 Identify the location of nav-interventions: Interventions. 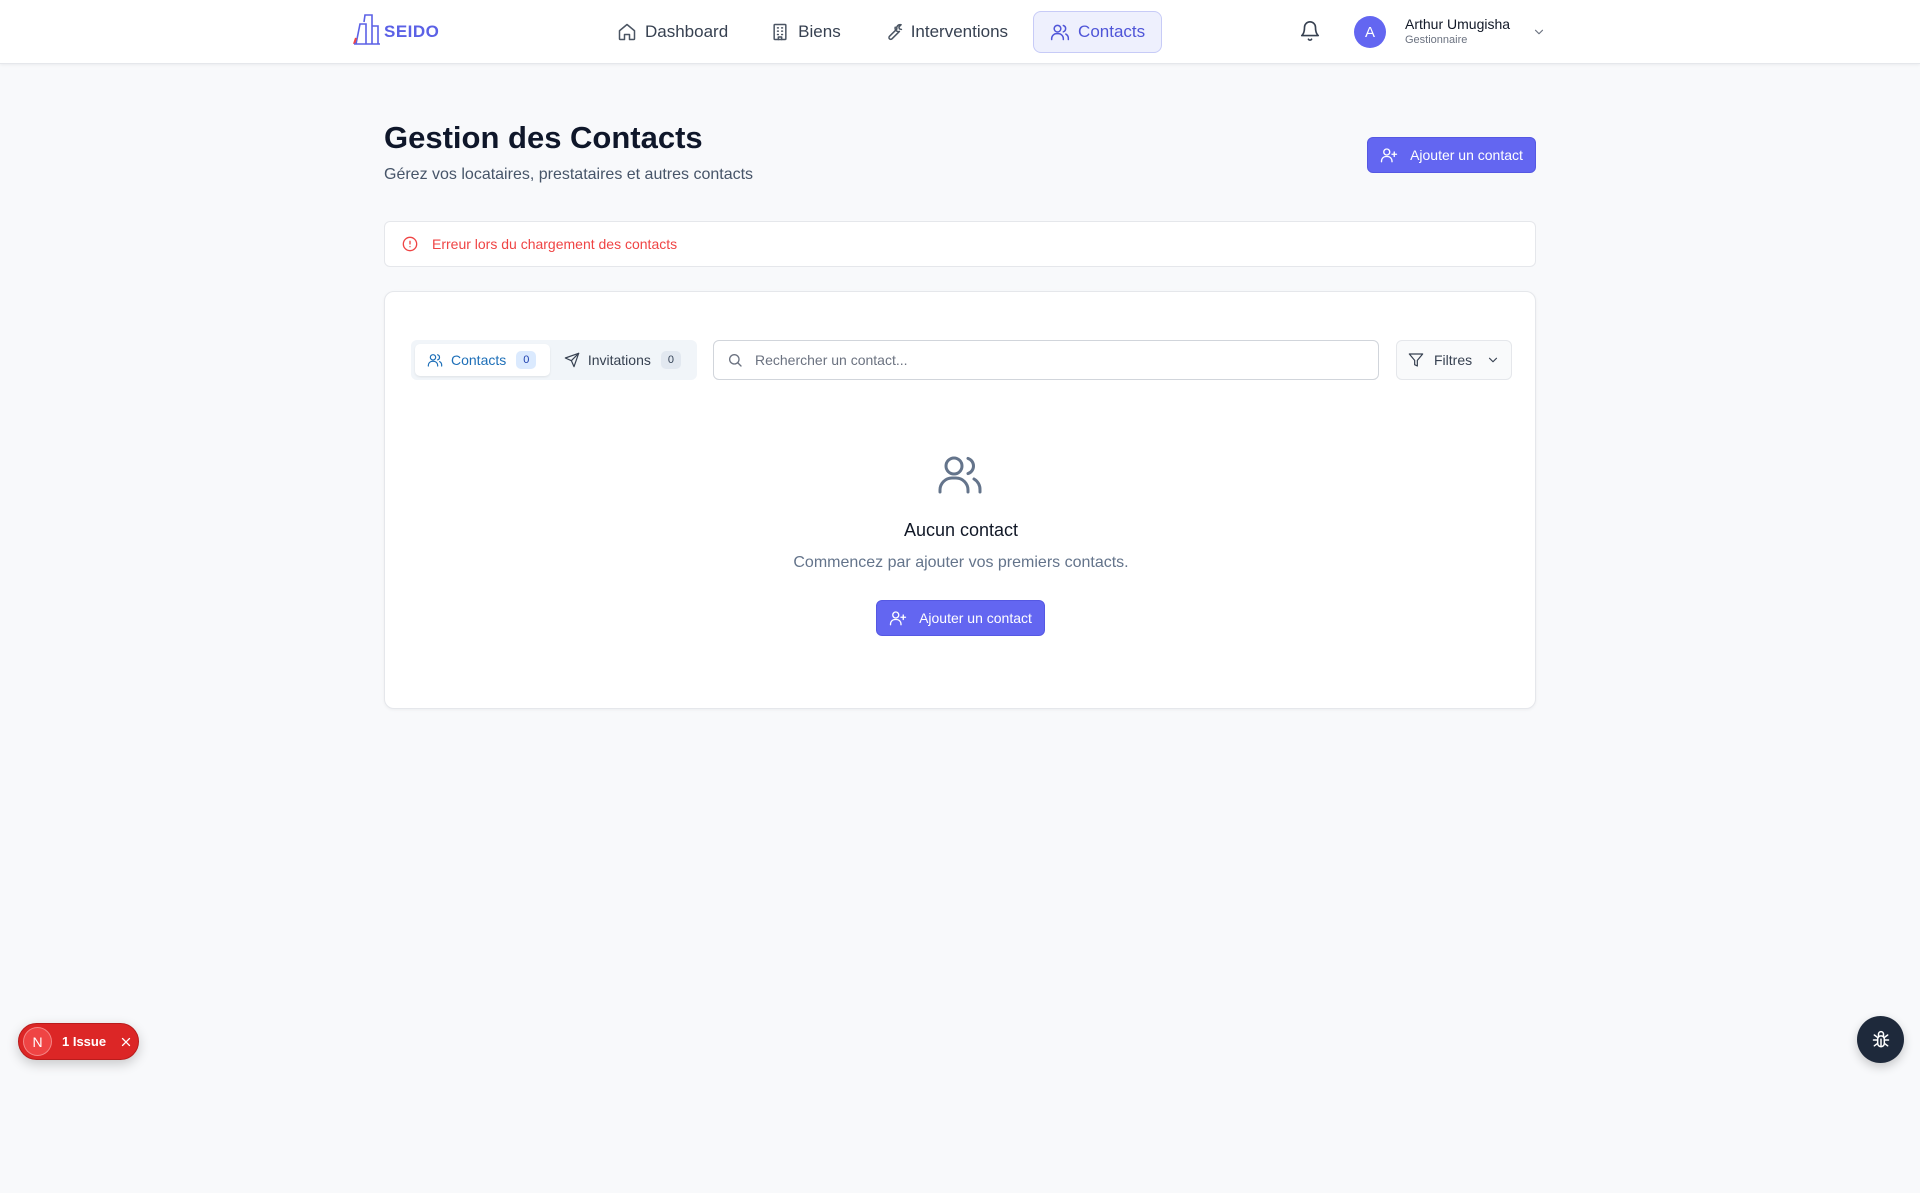
(945, 32).